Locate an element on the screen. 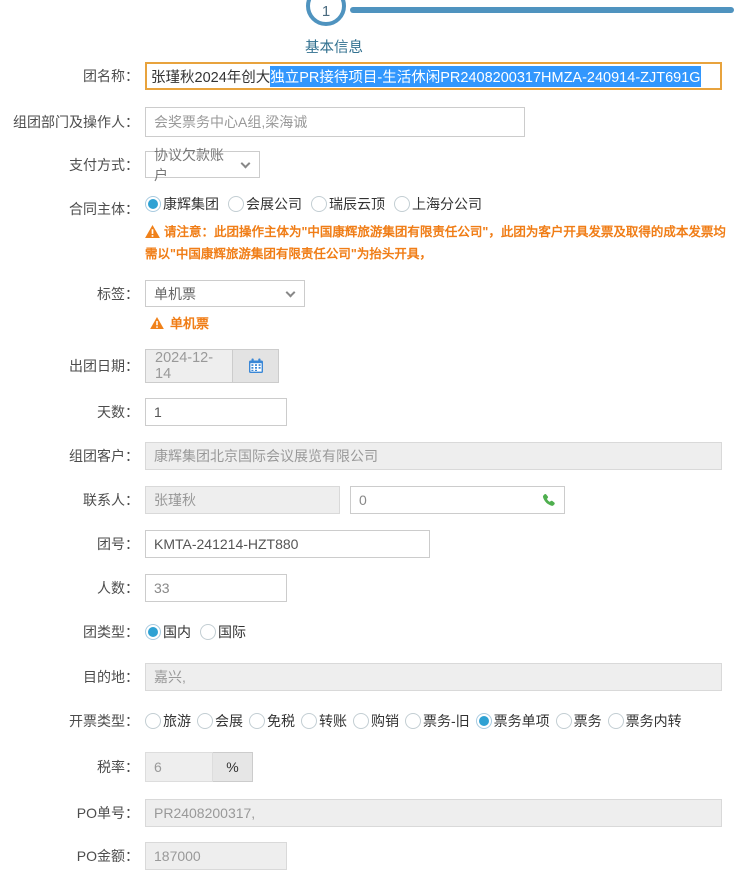 Image resolution: width=741 pixels, height=895 pixels. radio-group-type-domestic: 国内 is located at coordinates (168, 632).